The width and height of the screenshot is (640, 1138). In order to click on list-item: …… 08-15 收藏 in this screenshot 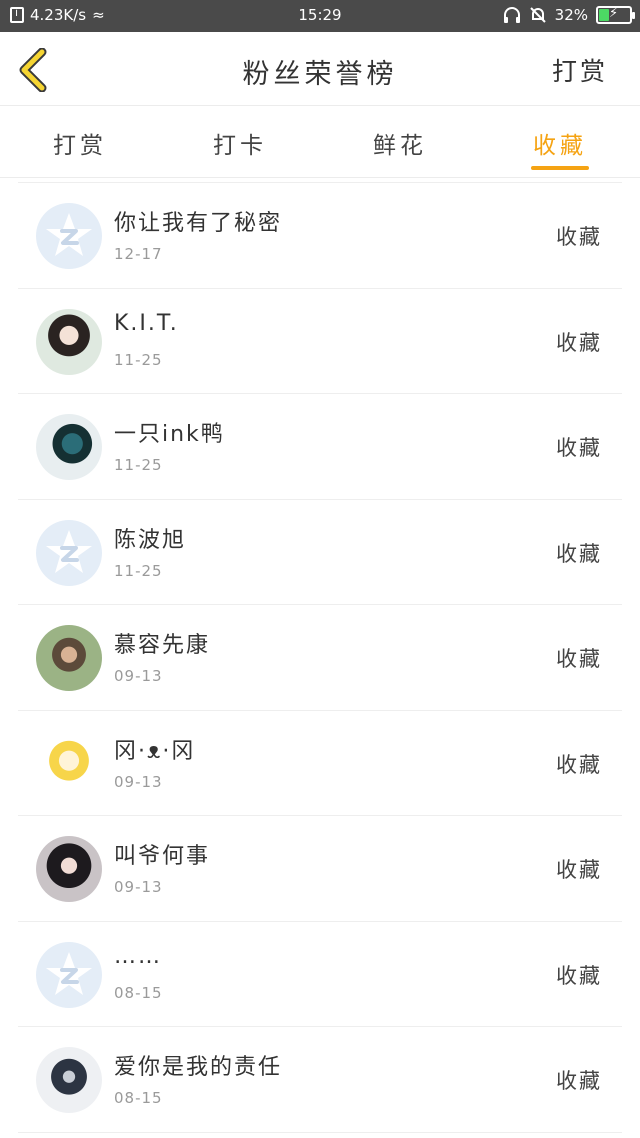, I will do `click(320, 974)`.